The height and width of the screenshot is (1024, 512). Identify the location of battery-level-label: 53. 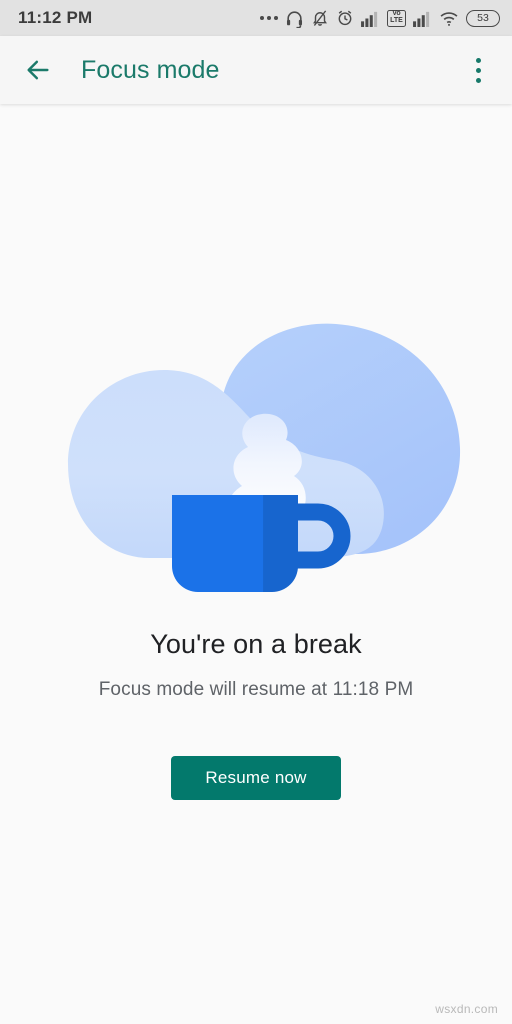
(483, 18).